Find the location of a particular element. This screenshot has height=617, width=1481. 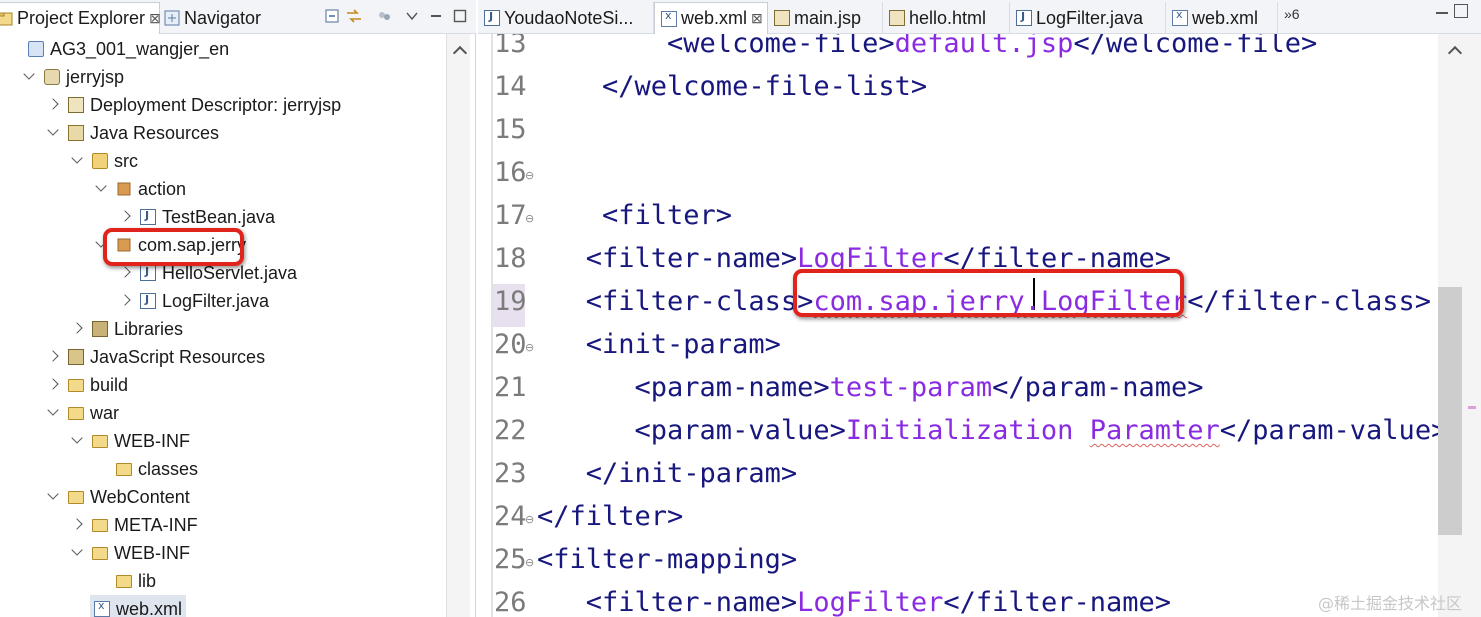

tree-item-label: action is located at coordinates (162, 188).